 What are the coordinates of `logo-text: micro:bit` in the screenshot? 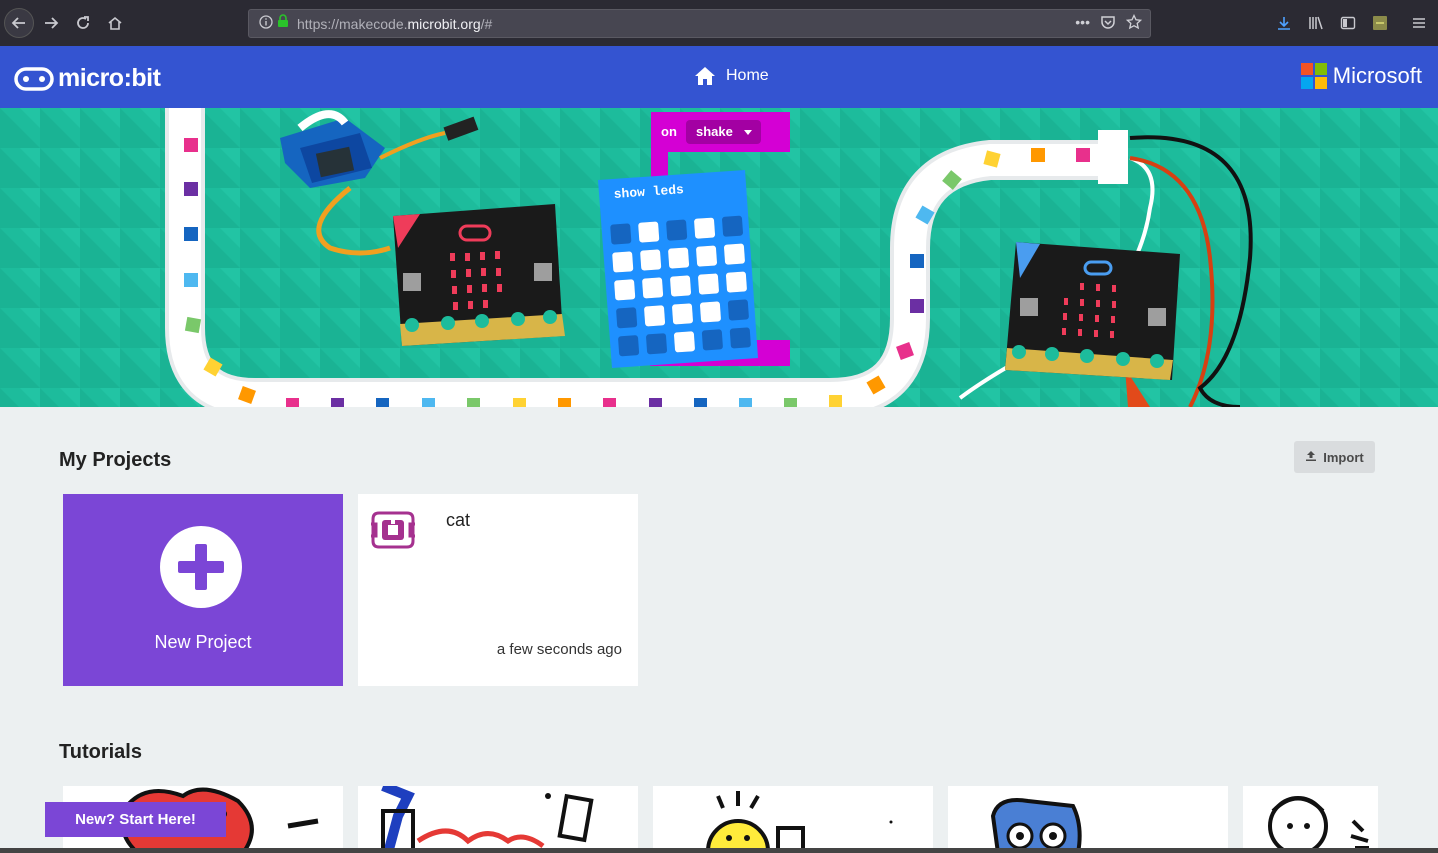 It's located at (109, 78).